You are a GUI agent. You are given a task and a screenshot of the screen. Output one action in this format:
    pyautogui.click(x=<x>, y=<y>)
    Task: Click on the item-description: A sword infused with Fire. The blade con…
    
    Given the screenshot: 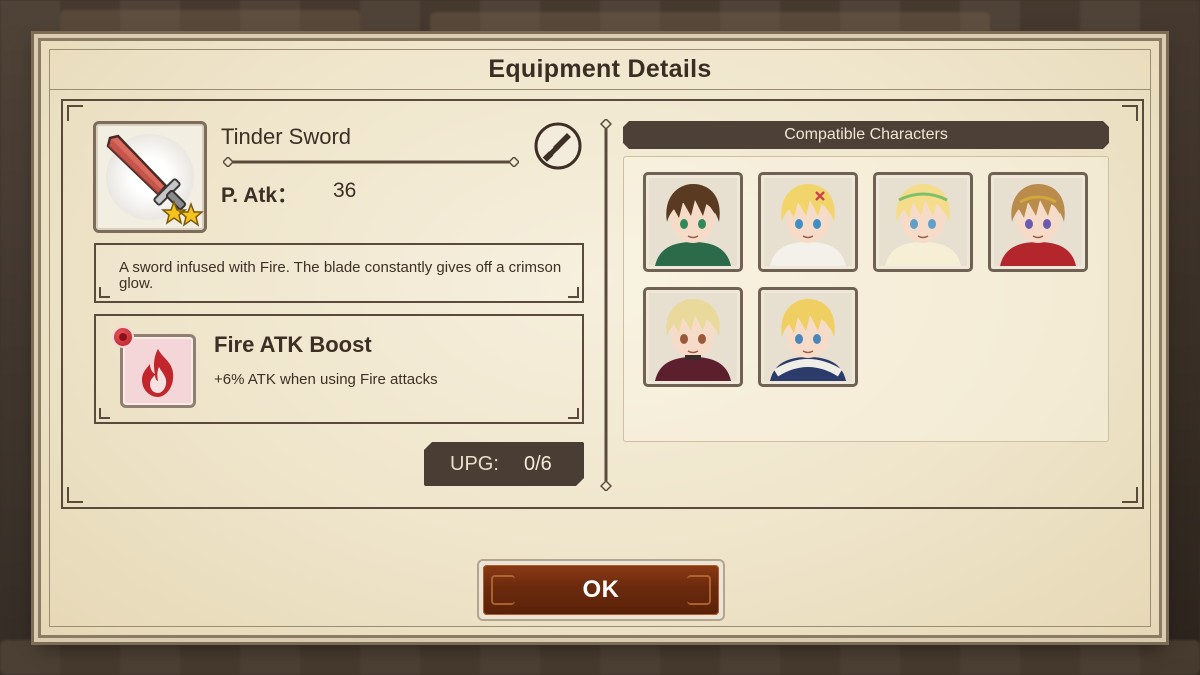 What is the action you would take?
    pyautogui.click(x=340, y=275)
    